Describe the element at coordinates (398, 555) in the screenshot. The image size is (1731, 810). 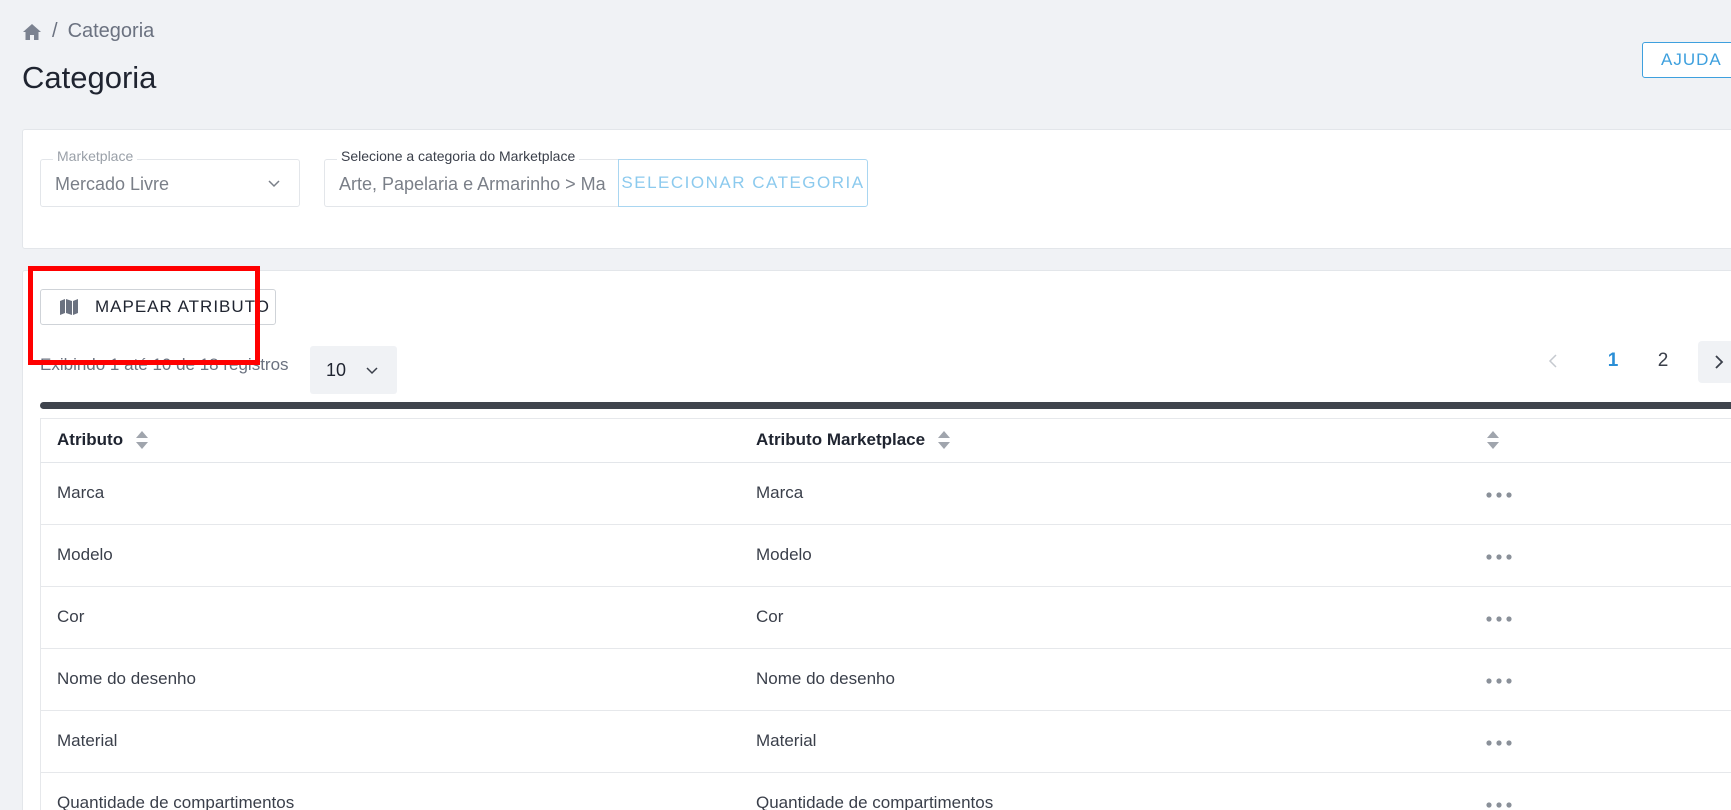
I see `cell-atributo: Modelo` at that location.